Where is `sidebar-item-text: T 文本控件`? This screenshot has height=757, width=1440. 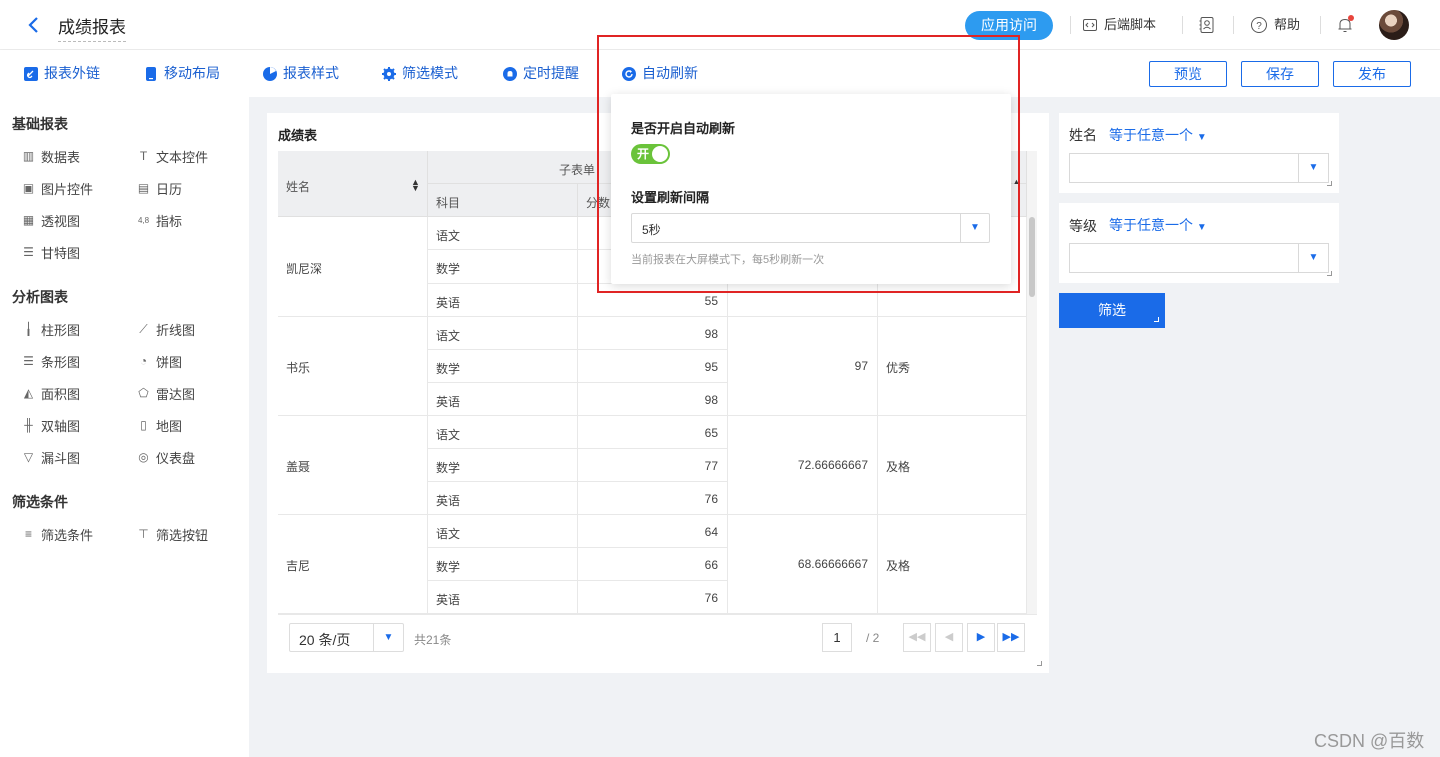
sidebar-item-text: T 文本控件 is located at coordinates (172, 156).